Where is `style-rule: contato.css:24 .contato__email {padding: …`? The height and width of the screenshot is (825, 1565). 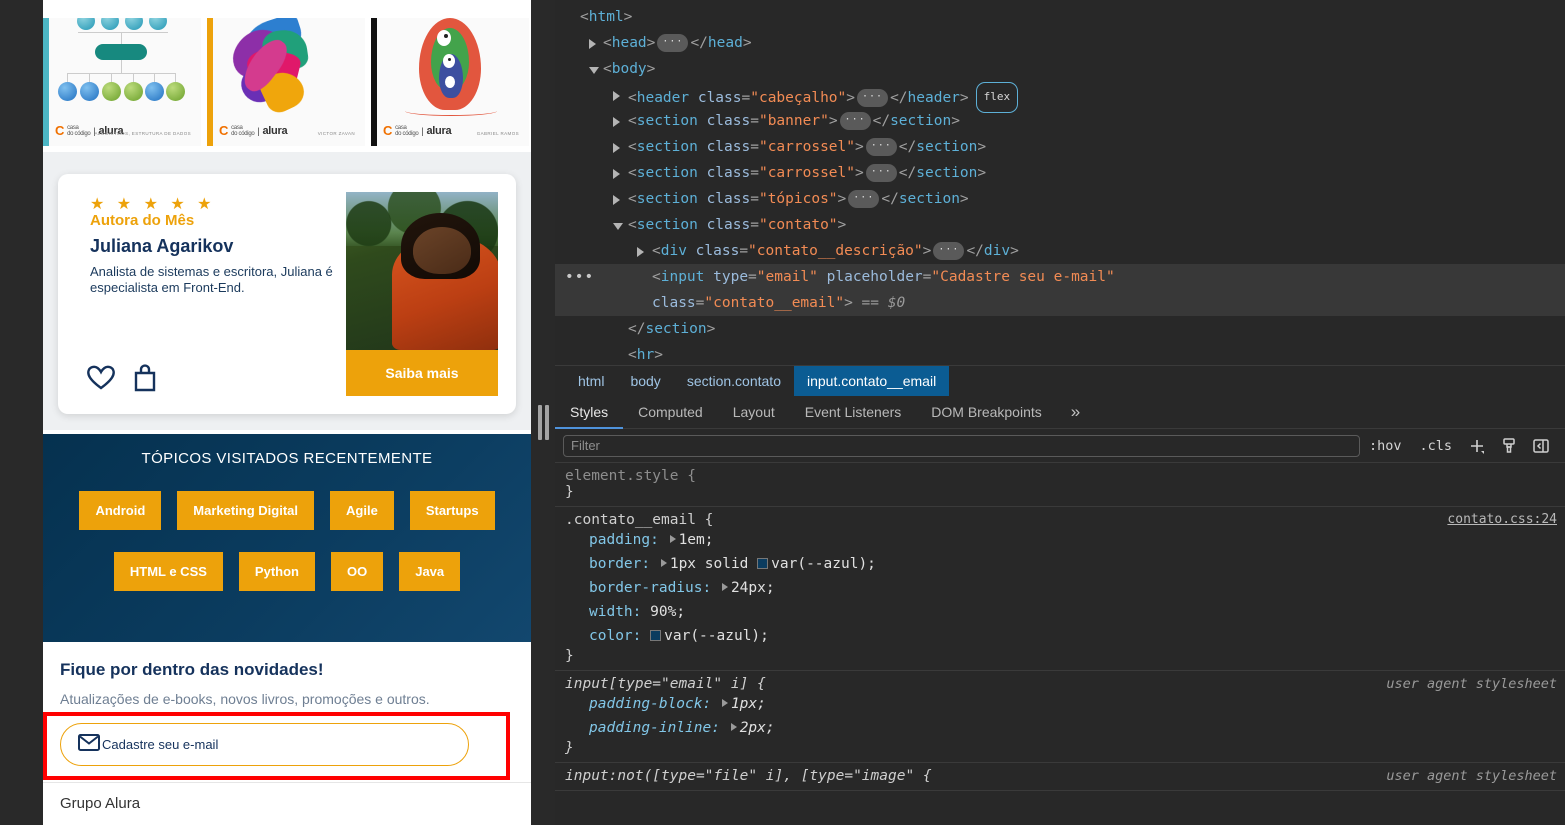
style-rule: contato.css:24 .contato__email {padding: … is located at coordinates (1060, 589).